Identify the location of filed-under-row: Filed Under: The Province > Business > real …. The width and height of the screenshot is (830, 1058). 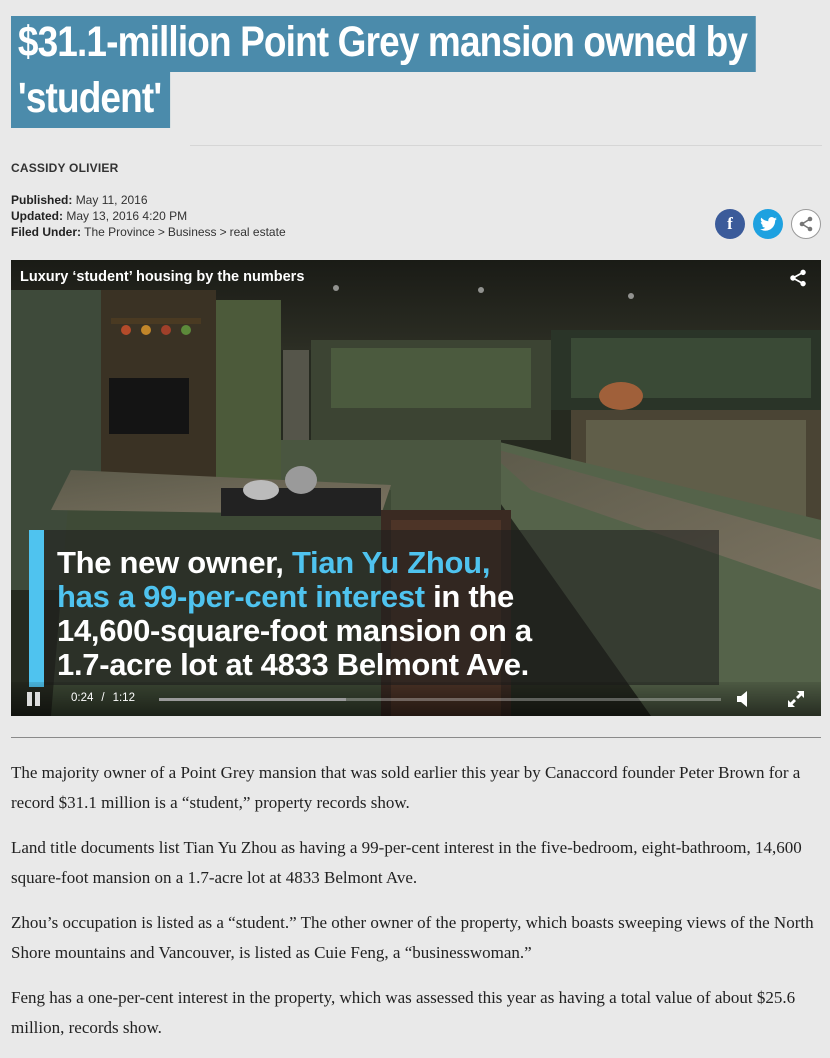
(148, 232).